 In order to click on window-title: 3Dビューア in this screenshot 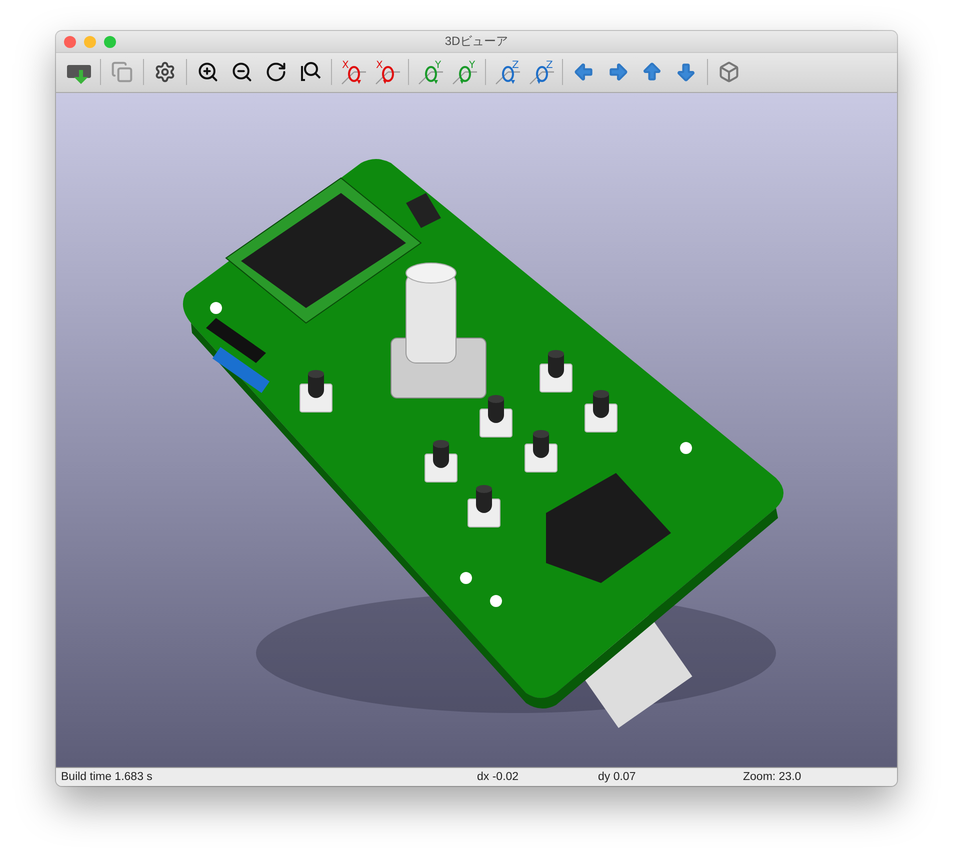, I will do `click(476, 41)`.